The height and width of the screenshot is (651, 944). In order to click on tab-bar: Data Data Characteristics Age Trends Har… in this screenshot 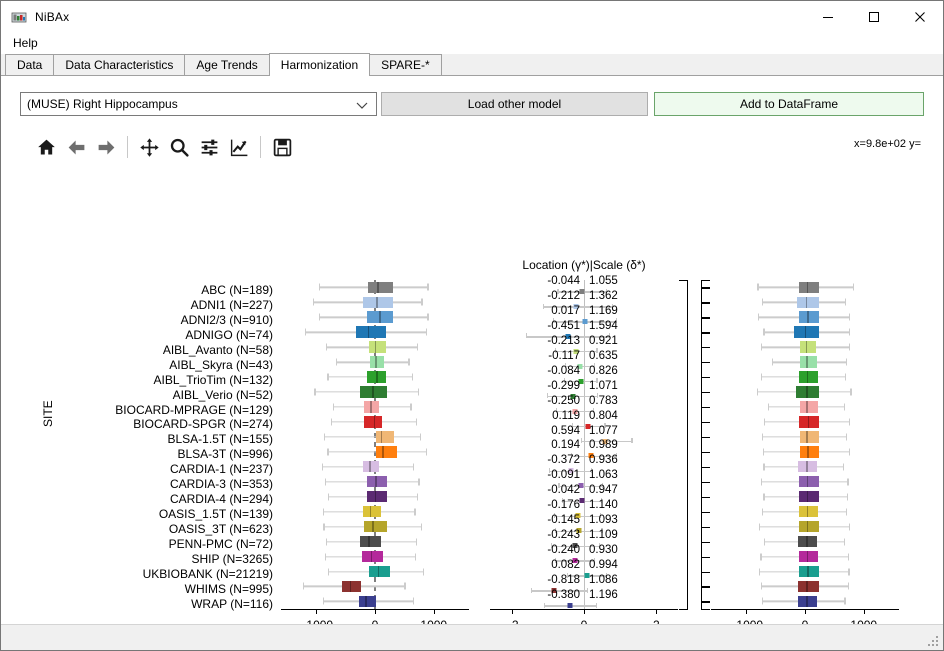, I will do `click(472, 64)`.